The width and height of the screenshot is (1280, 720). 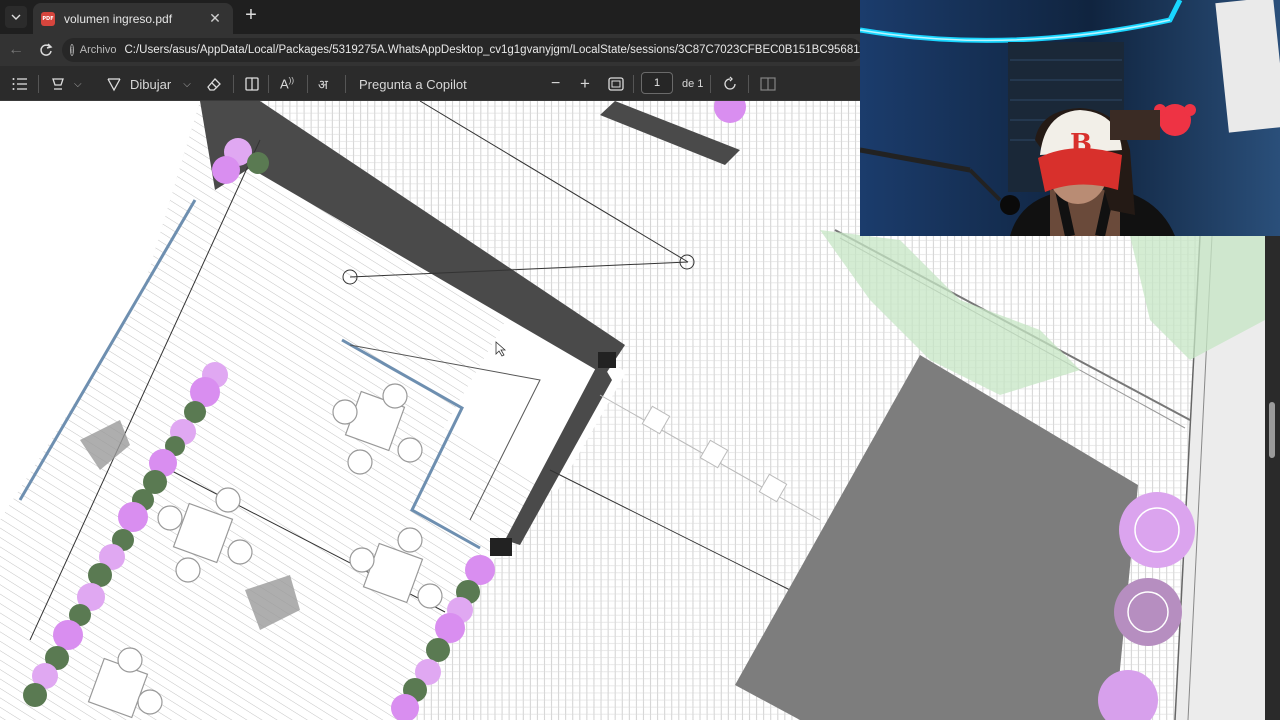 I want to click on chevron-down-icon, so click(x=16, y=17).